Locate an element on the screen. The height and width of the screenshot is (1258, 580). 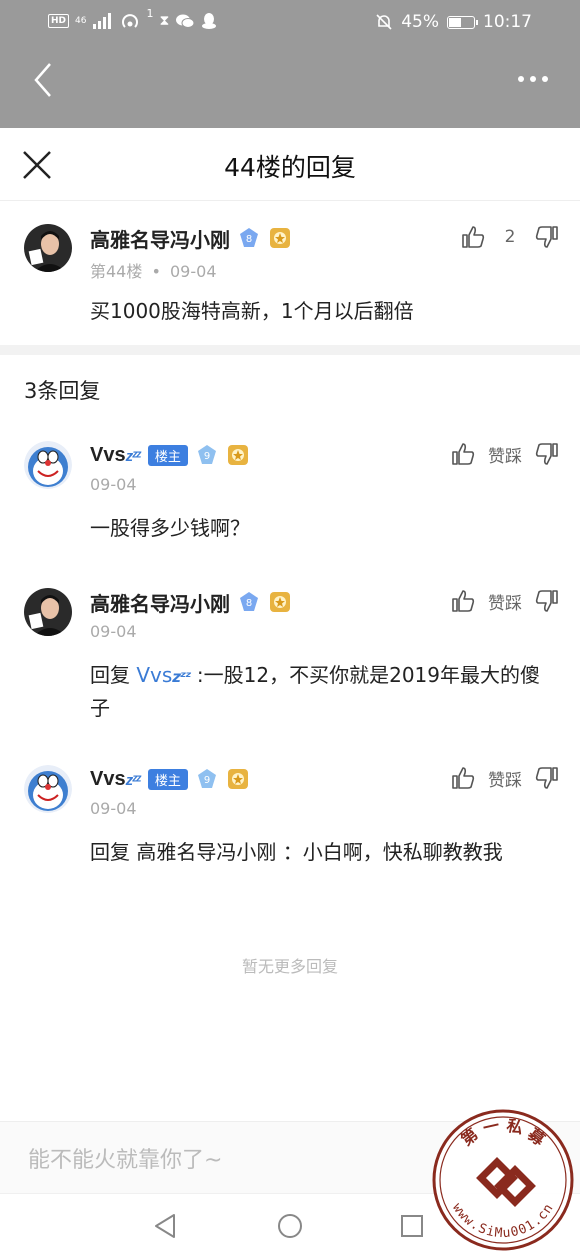
sheet-header: 44楼的回复 is located at coordinates (290, 164).